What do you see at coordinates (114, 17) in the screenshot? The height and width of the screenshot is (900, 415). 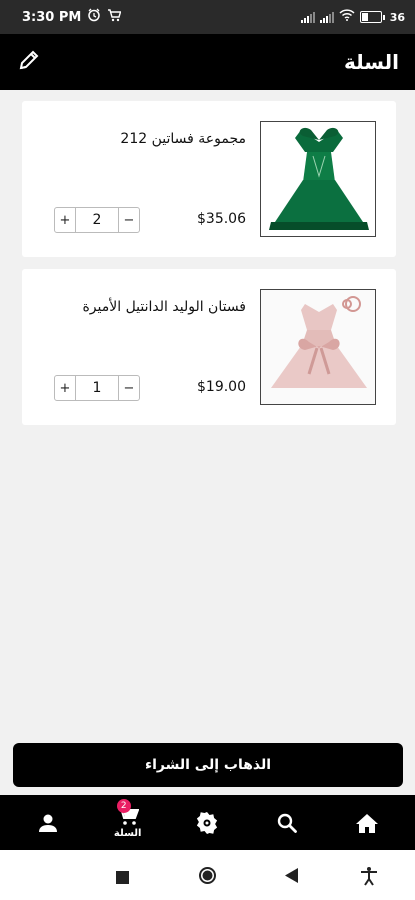 I see `cart-notification-icon` at bounding box center [114, 17].